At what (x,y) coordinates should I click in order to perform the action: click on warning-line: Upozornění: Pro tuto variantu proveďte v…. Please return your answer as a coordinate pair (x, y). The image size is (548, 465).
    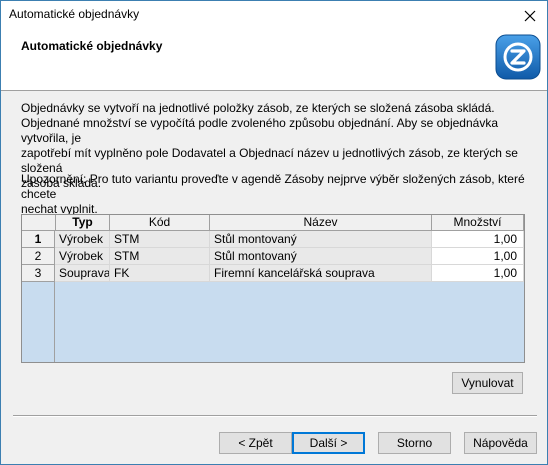
    Looking at the image, I should click on (273, 186).